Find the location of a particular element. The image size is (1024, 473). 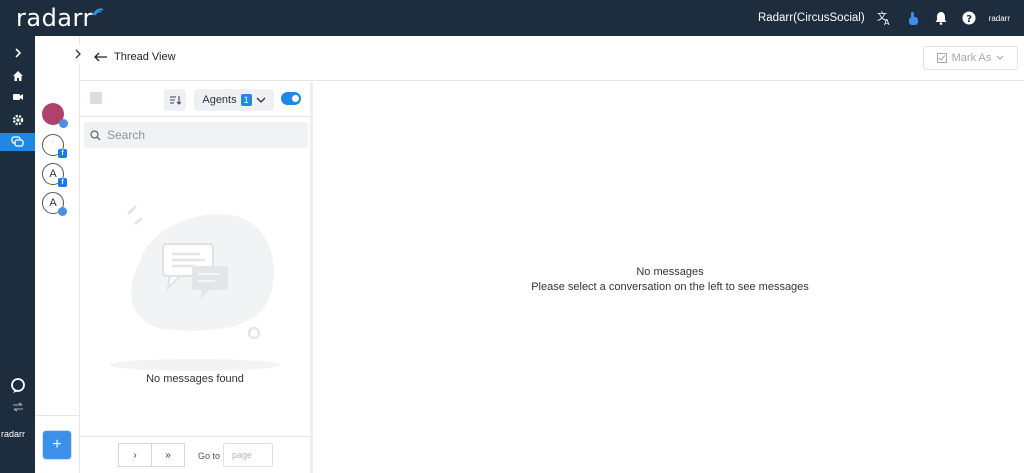

translate-icon: 文A is located at coordinates (885, 18).